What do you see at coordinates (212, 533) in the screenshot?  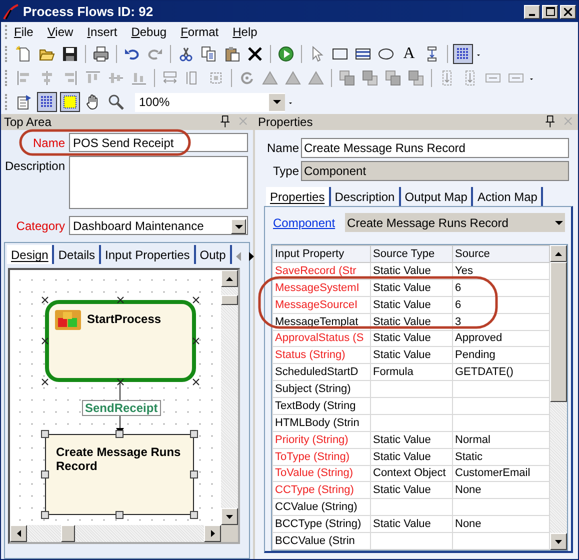 I see `scroll-right-button` at bounding box center [212, 533].